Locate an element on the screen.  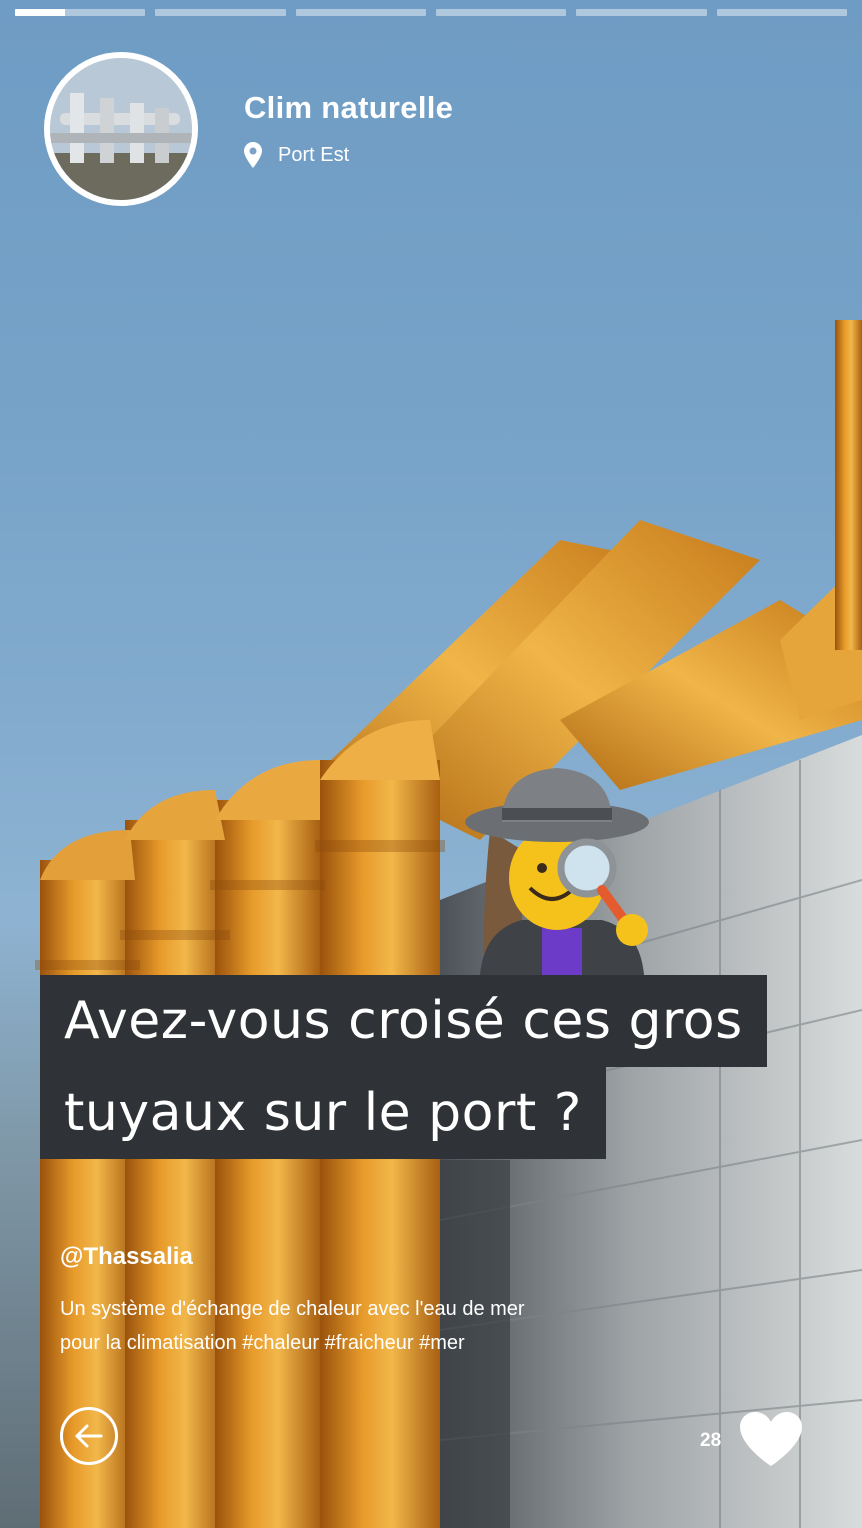
location-row: Port Est is located at coordinates (348, 155).